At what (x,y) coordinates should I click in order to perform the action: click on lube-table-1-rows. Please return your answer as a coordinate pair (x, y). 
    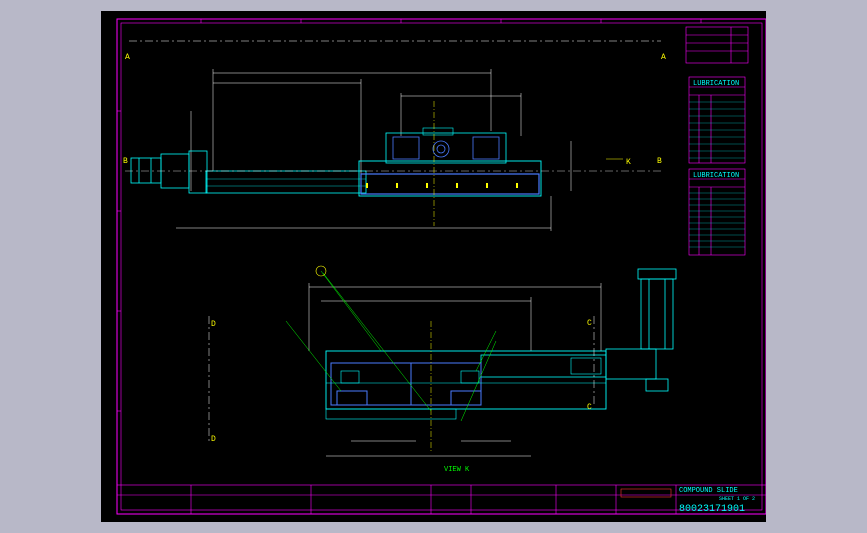
    Looking at the image, I should click on (717, 130).